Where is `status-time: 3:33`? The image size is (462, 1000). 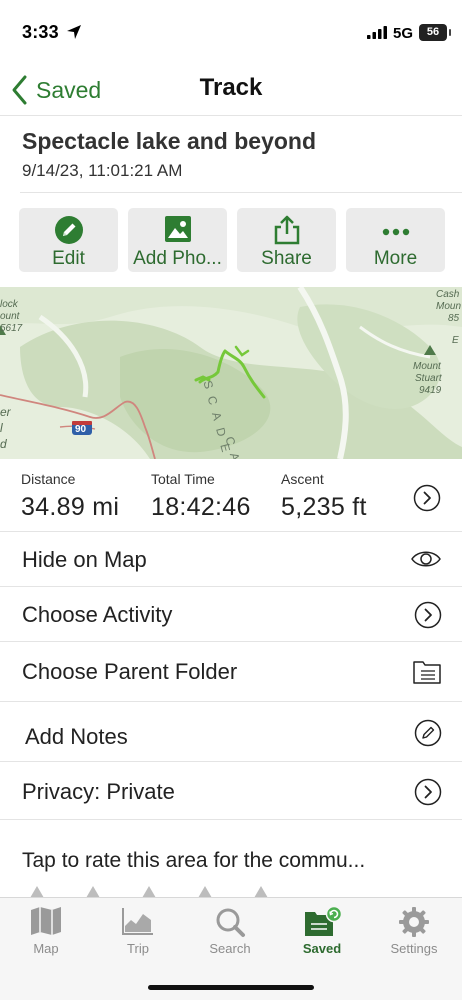 status-time: 3:33 is located at coordinates (40, 32).